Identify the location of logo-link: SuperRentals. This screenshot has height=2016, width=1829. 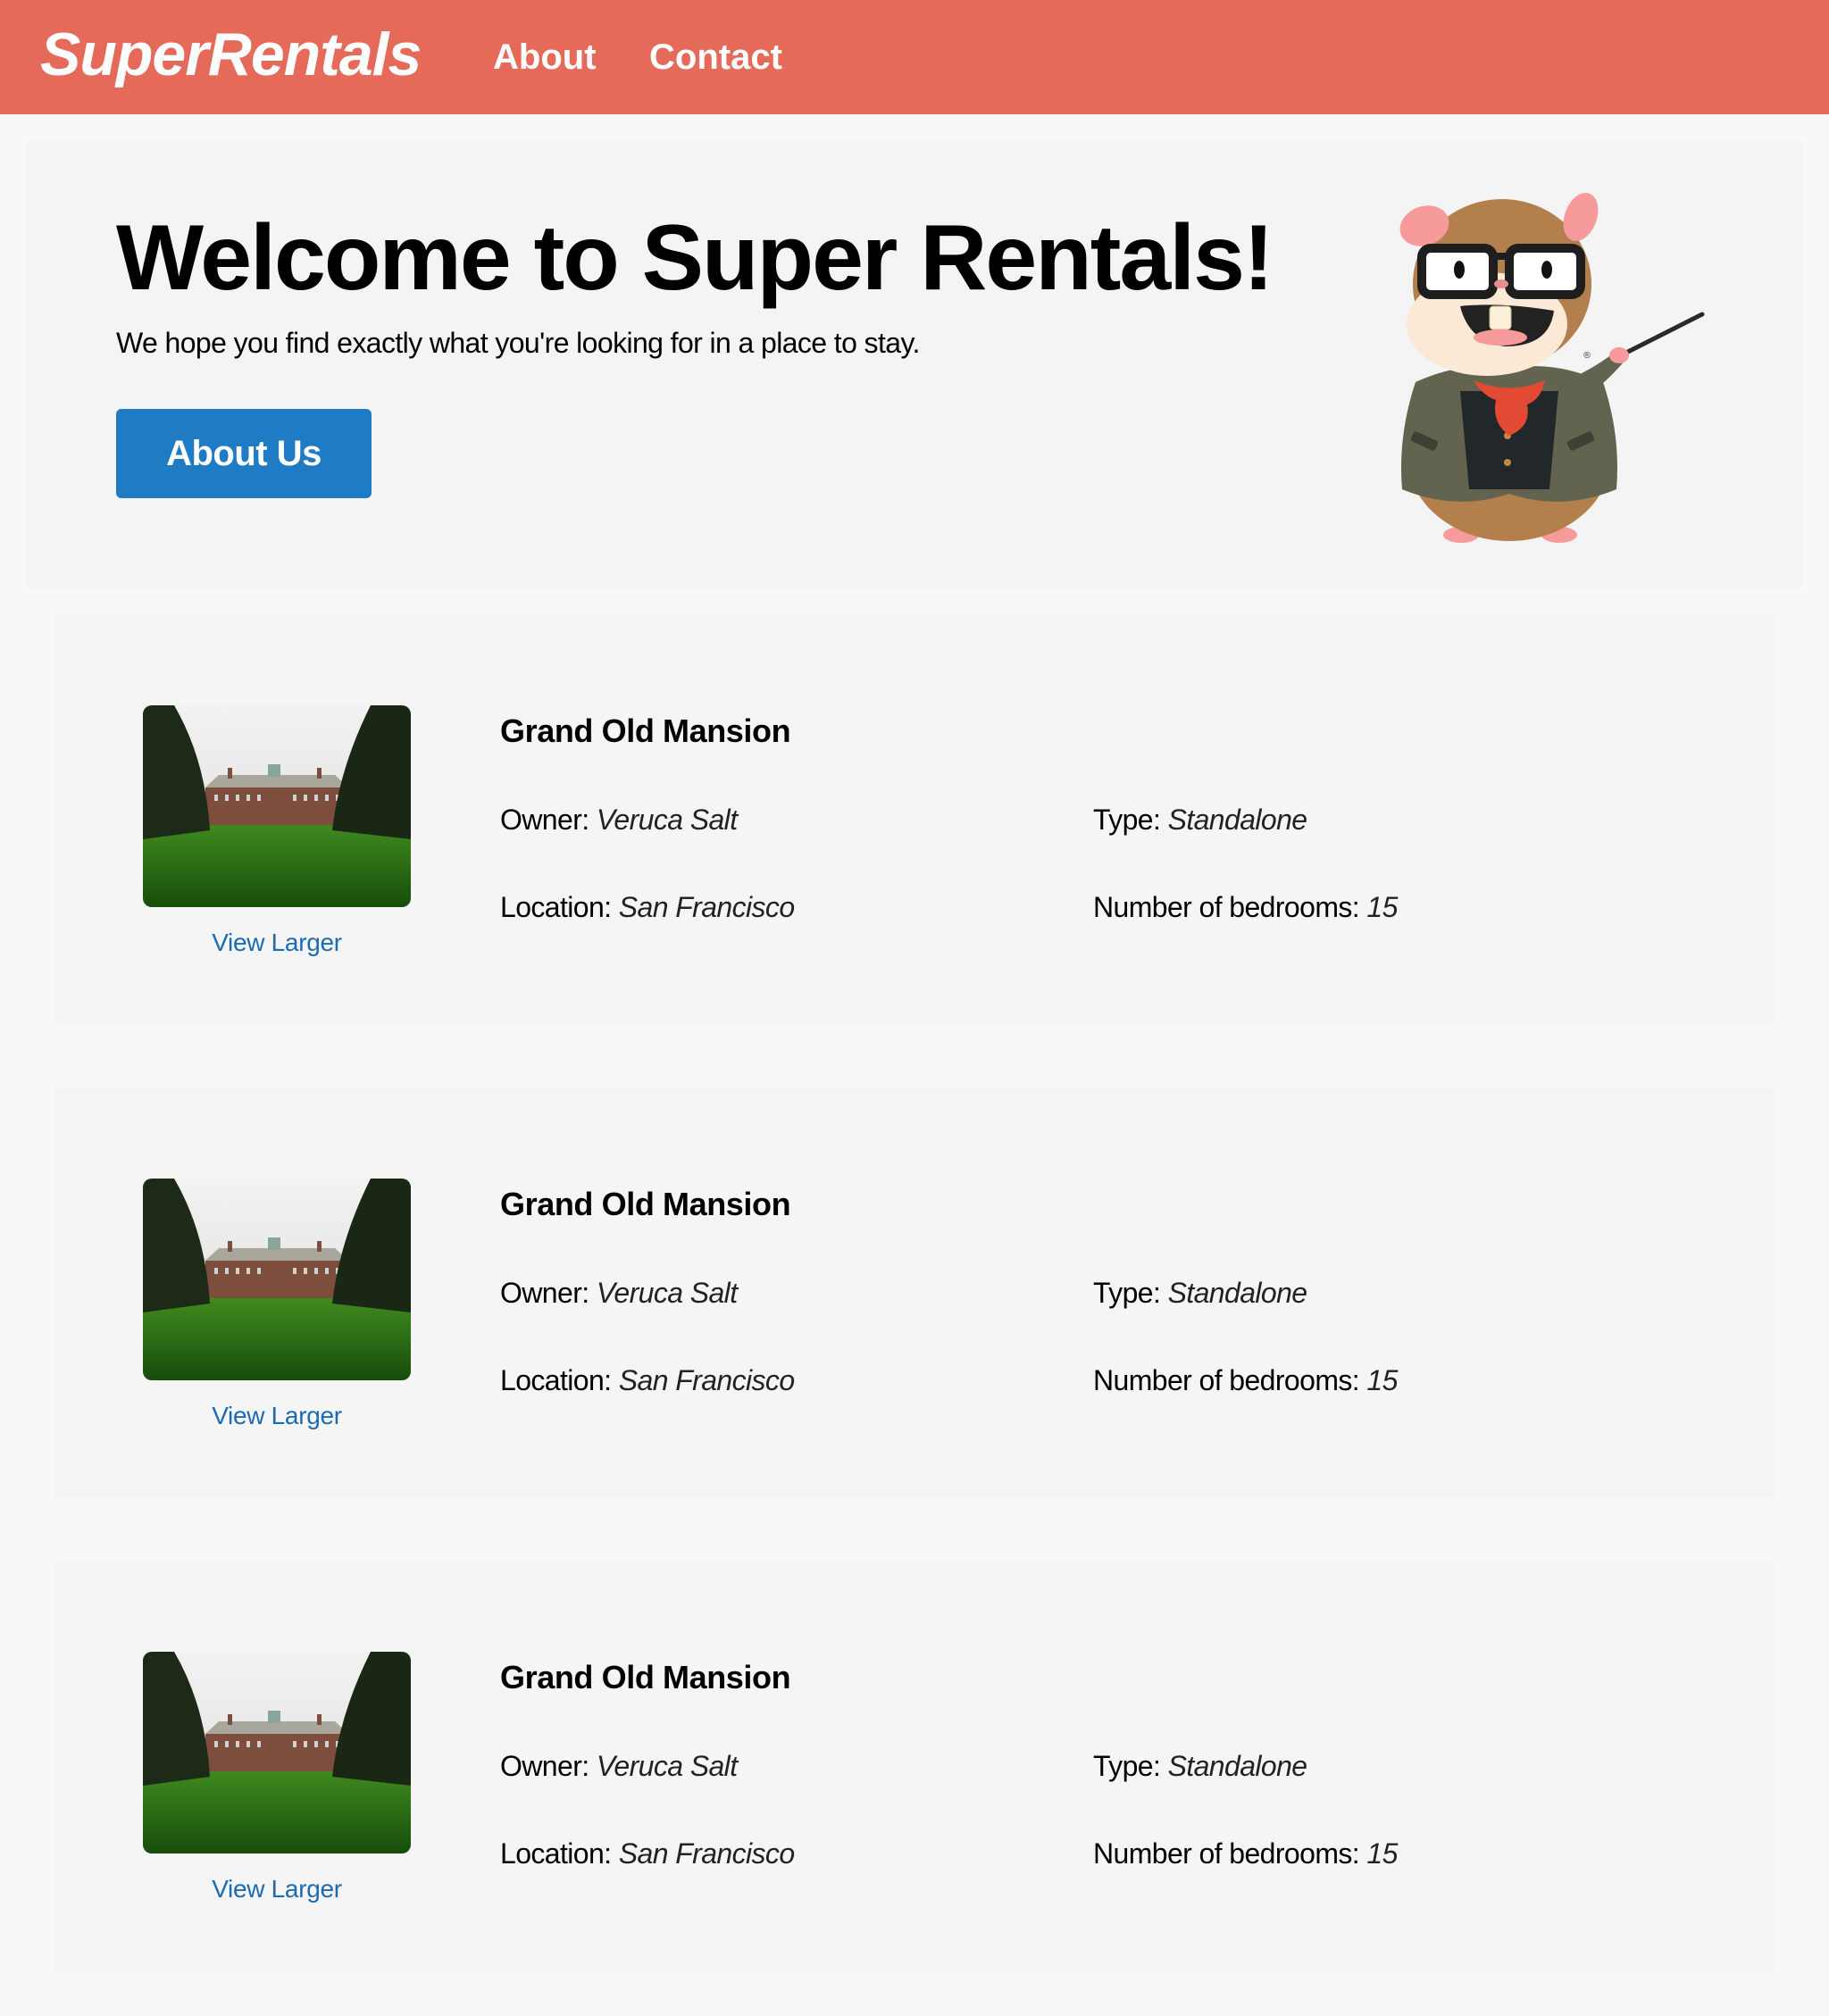
(231, 54).